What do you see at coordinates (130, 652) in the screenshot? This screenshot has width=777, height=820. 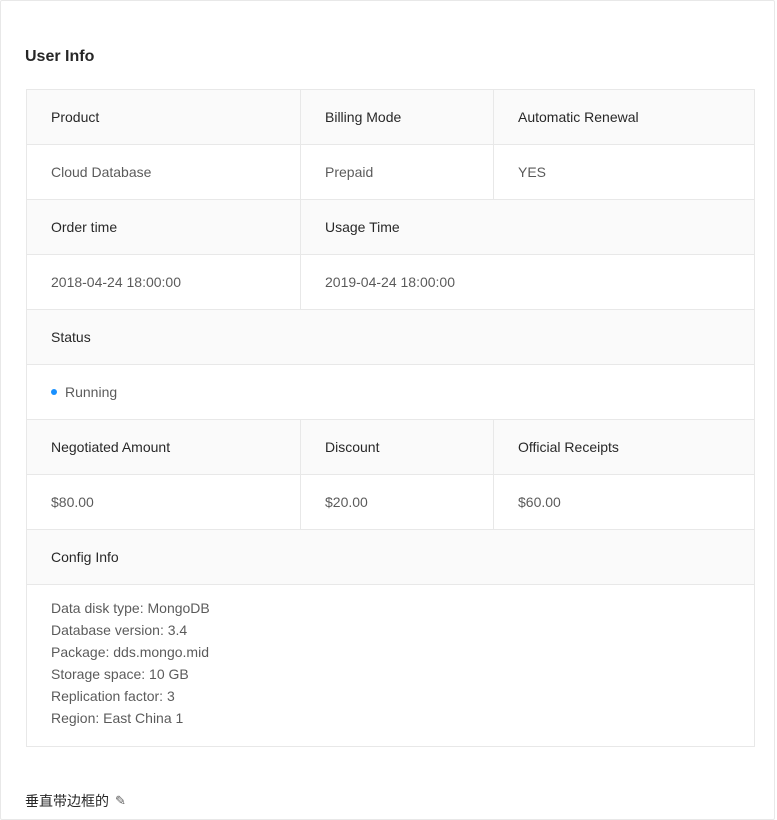 I see `config-line: Package: dds.mongo.mid` at bounding box center [130, 652].